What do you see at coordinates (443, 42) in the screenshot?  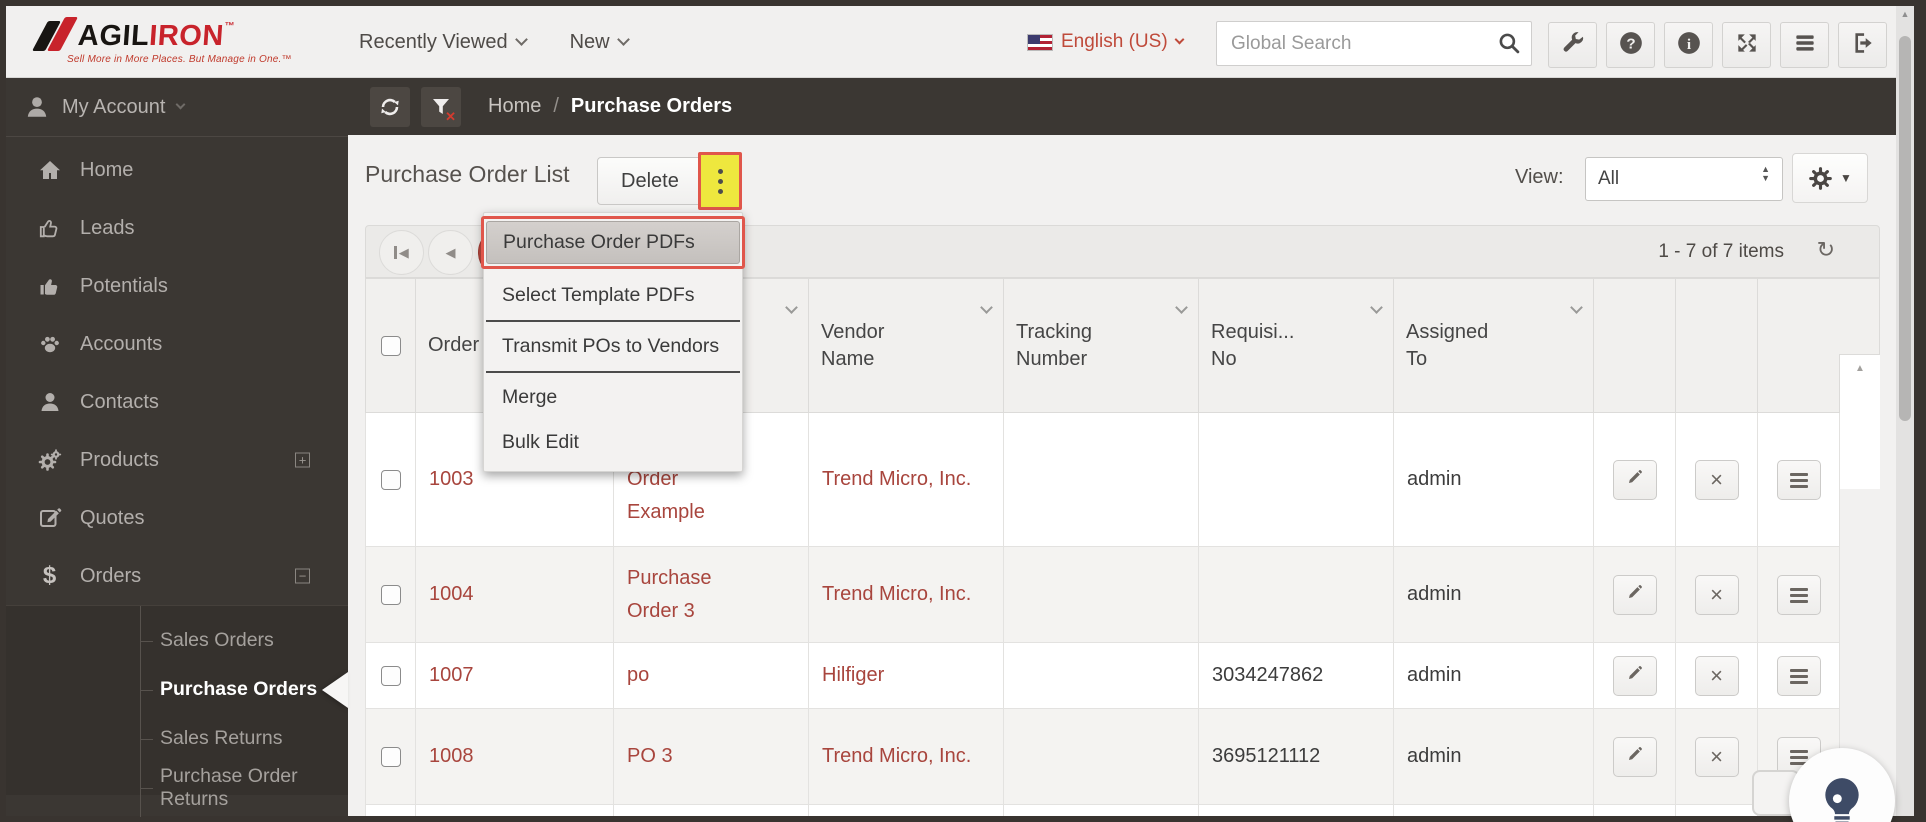 I see `top-menu-recently-viewed: Recently Viewed` at bounding box center [443, 42].